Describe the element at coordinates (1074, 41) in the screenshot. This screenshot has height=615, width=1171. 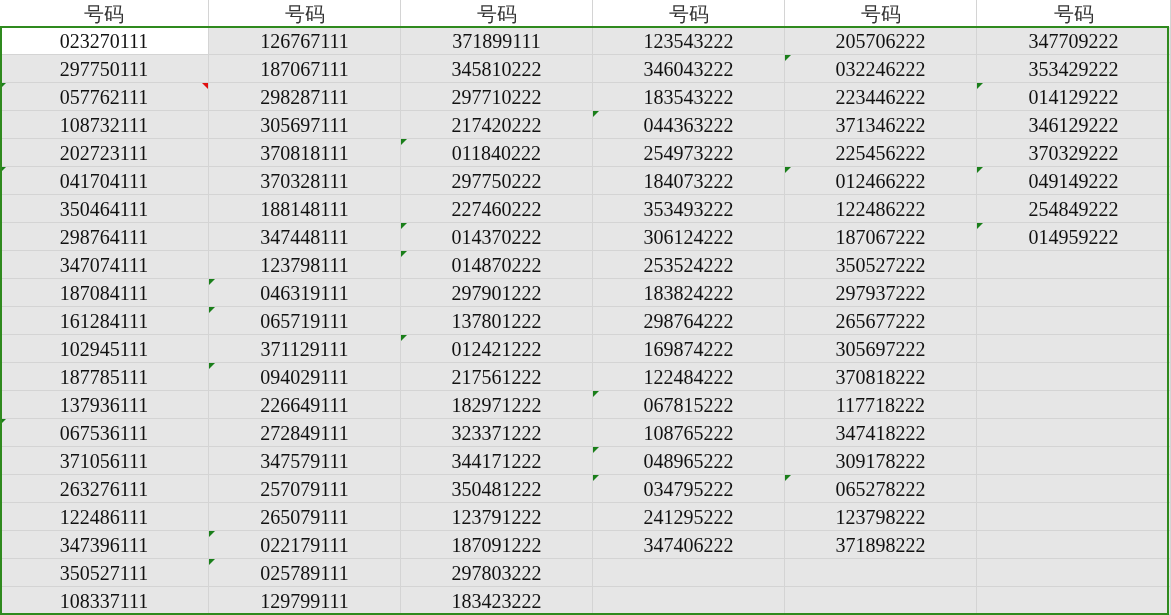
I see `table-cell: 347709222` at that location.